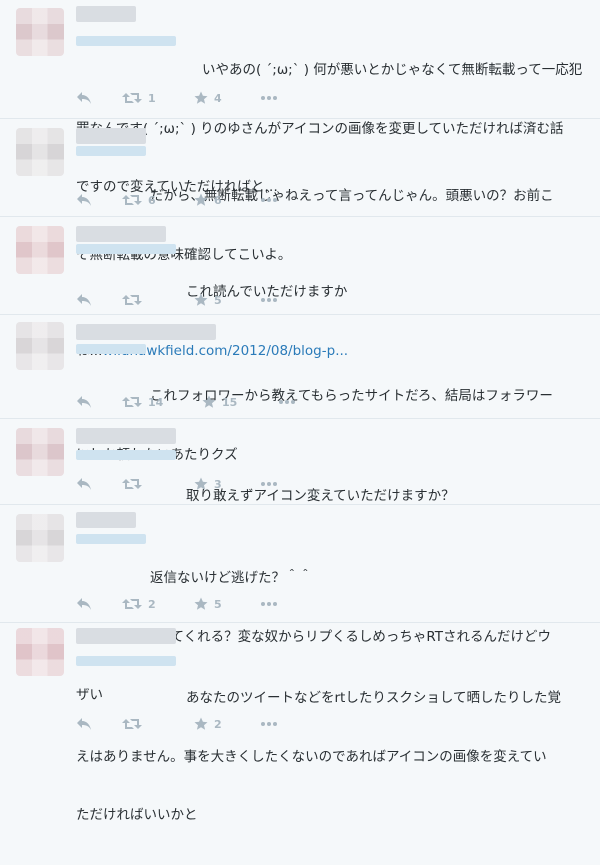  What do you see at coordinates (227, 98) in the screenshot?
I see `like-button: 4` at bounding box center [227, 98].